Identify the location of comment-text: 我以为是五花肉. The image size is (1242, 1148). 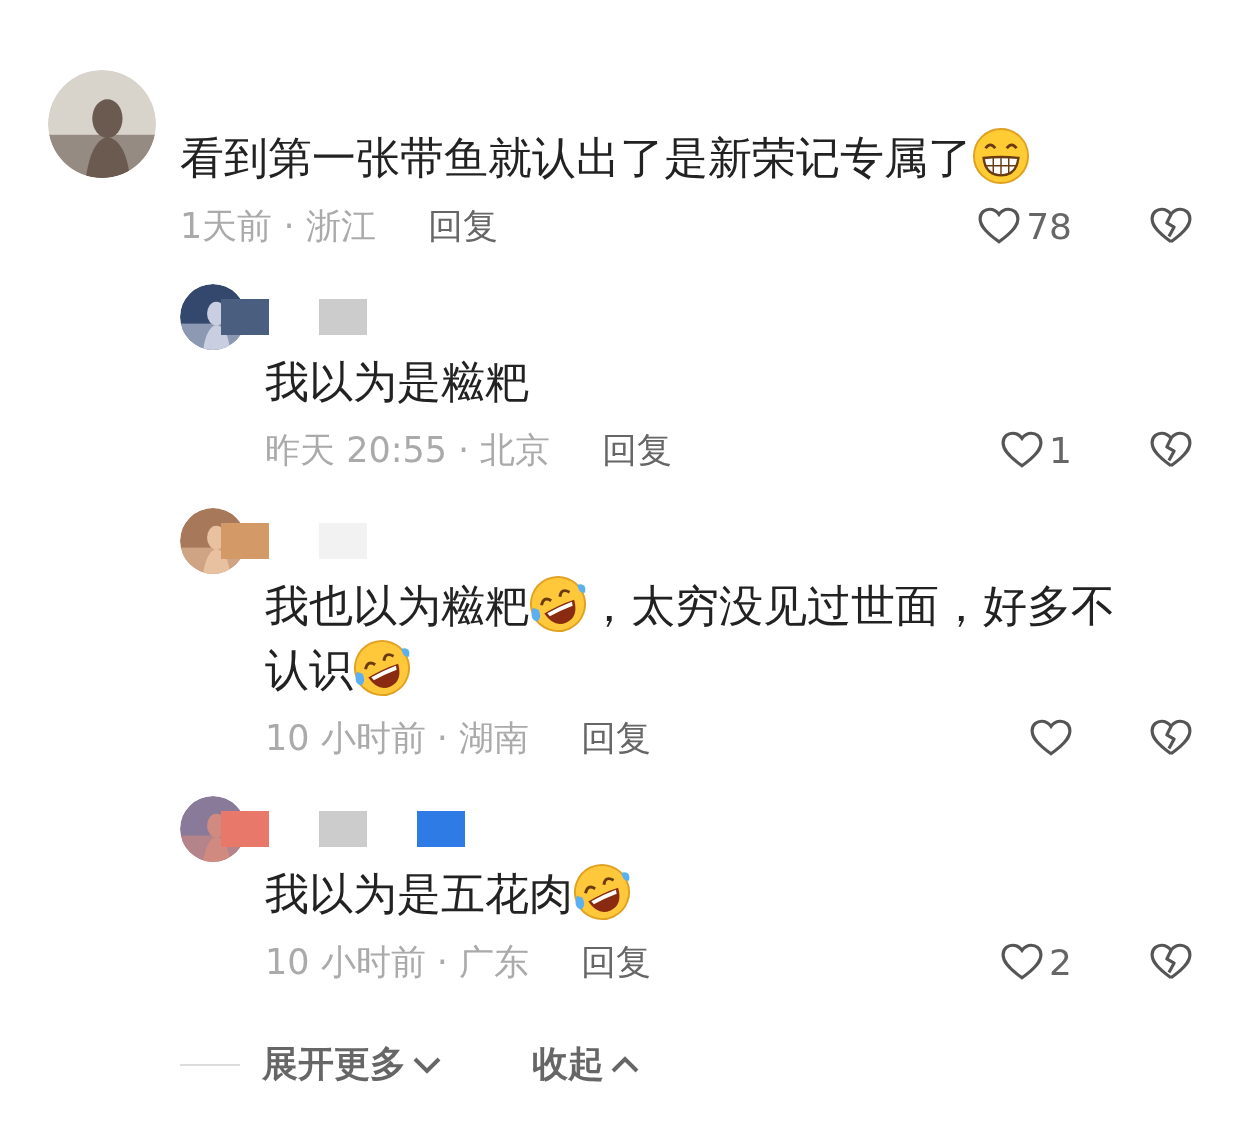
(753, 894).